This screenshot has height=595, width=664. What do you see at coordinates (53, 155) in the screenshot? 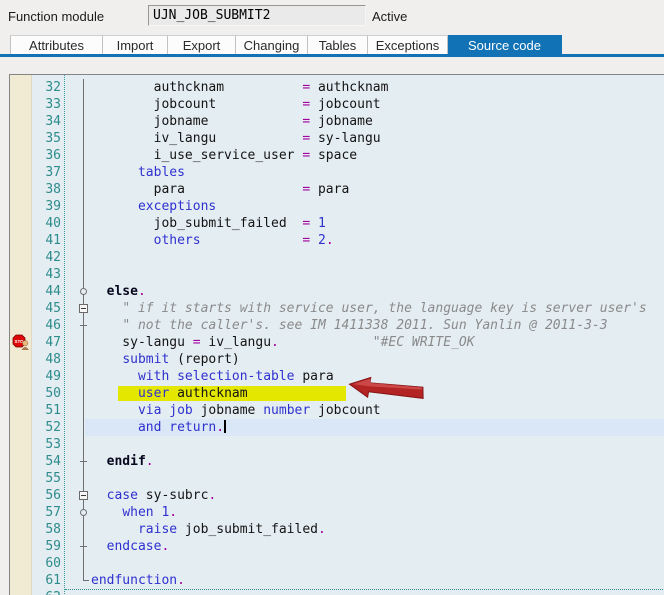
I see `line-number: 36` at bounding box center [53, 155].